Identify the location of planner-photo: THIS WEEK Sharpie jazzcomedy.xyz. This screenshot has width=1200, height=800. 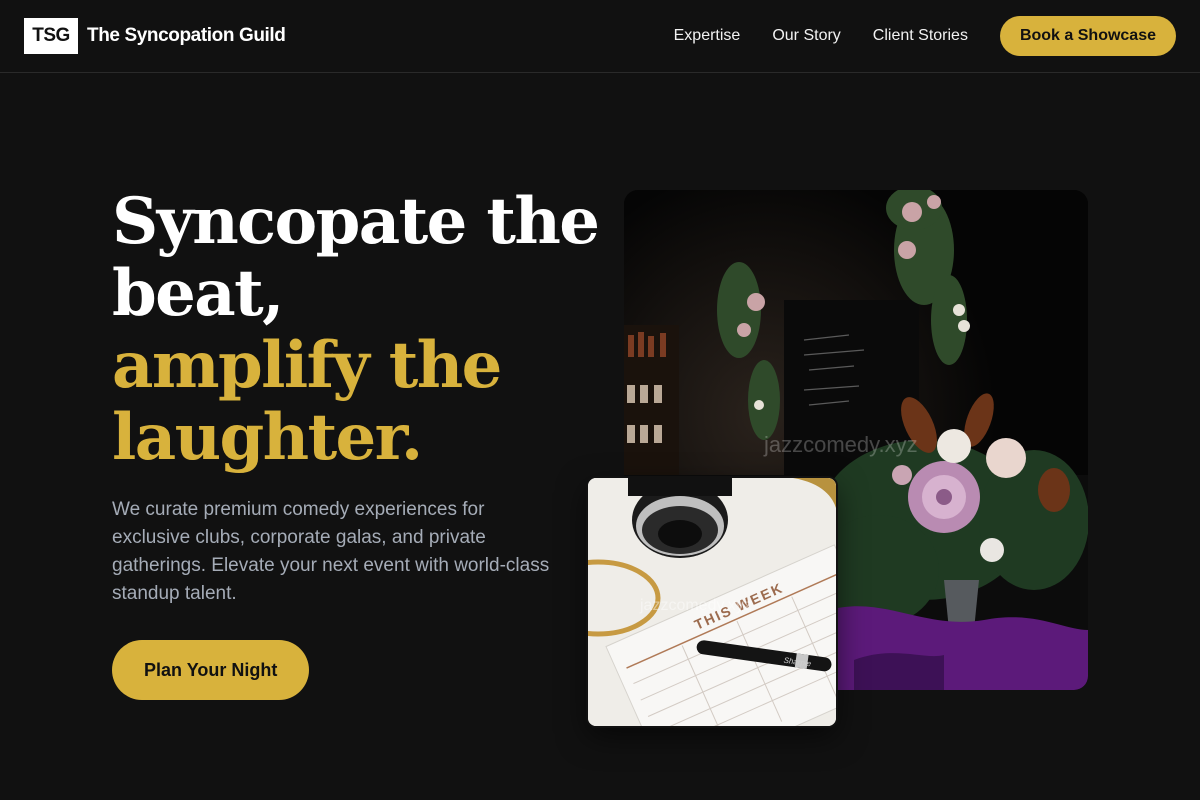
(712, 602).